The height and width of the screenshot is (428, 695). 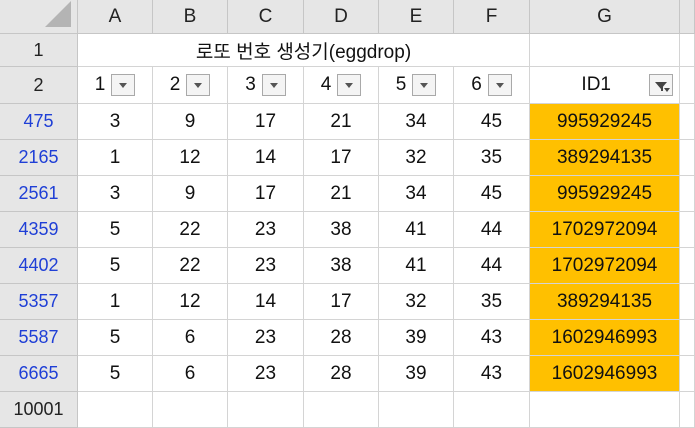 I want to click on row-header-10001: 10001, so click(x=39, y=410).